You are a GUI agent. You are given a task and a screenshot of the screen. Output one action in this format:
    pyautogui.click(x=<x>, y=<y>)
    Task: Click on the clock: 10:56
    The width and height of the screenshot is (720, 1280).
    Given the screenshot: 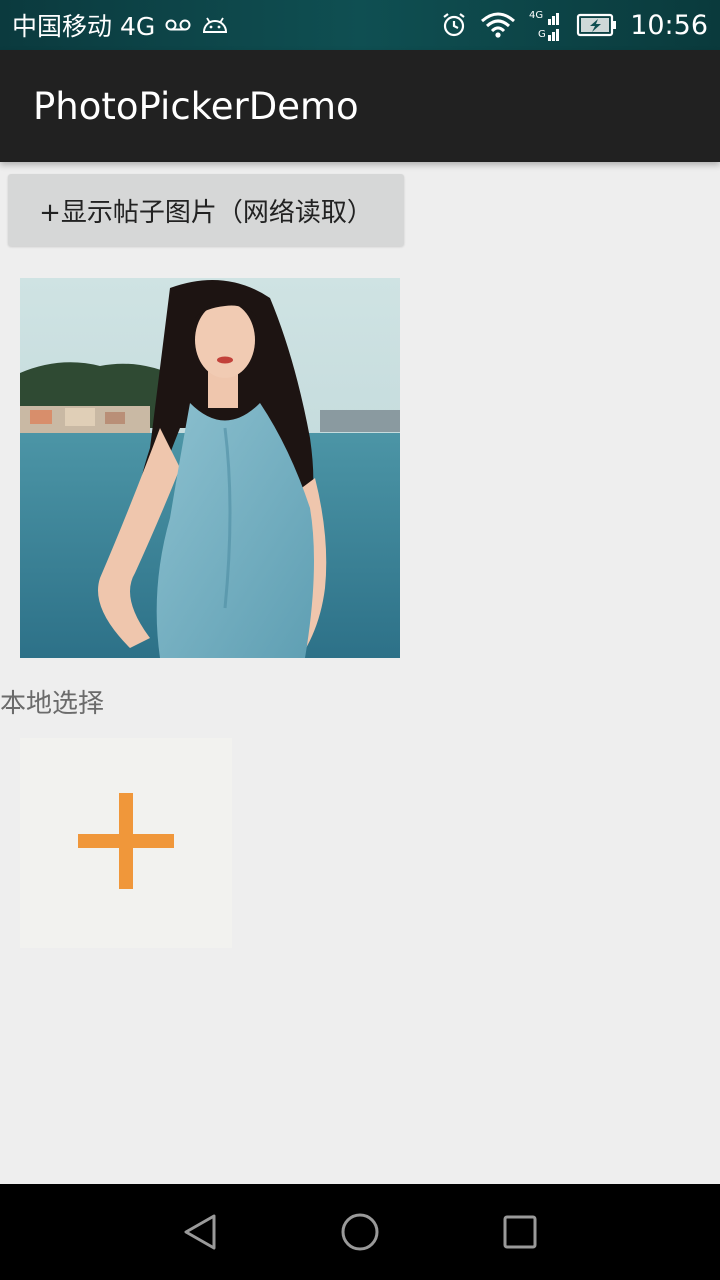 What is the action you would take?
    pyautogui.click(x=669, y=25)
    